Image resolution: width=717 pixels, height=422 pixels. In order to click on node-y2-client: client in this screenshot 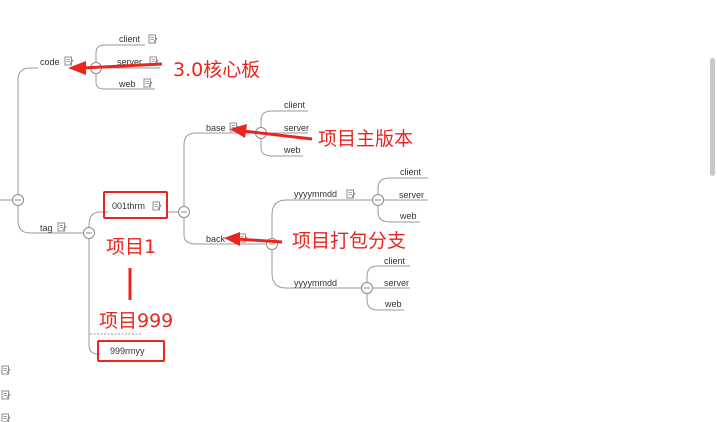, I will do `click(395, 261)`.